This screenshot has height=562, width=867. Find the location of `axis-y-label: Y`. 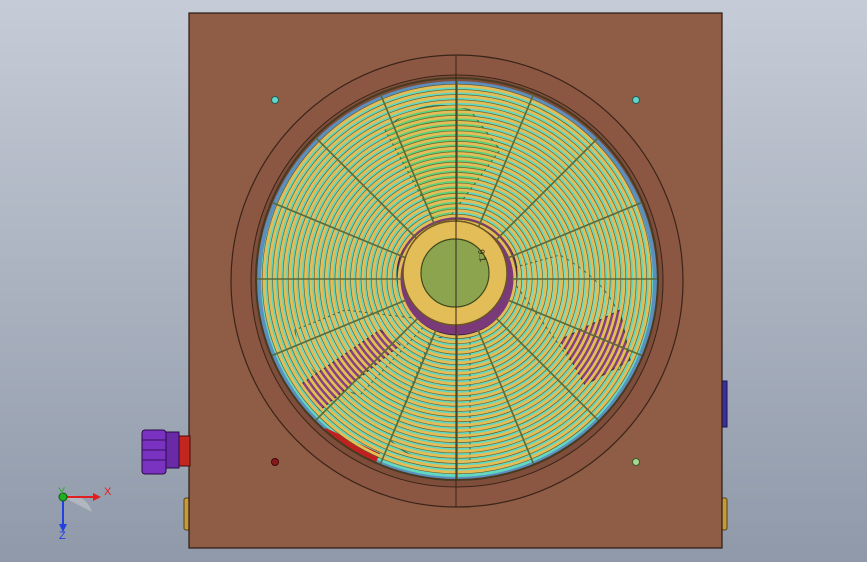

axis-y-label: Y is located at coordinates (62, 492).